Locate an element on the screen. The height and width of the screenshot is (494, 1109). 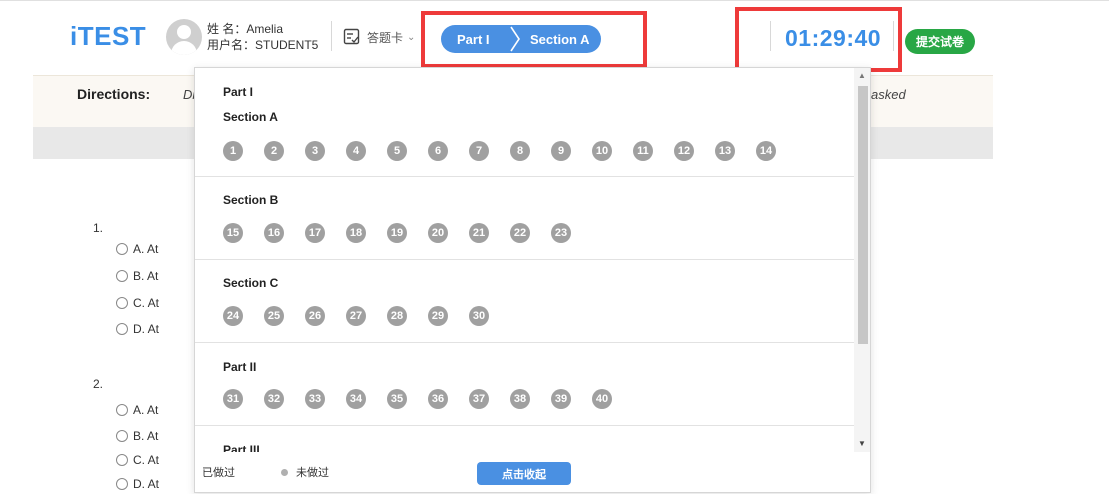
part-title: Part I is located at coordinates (238, 92).